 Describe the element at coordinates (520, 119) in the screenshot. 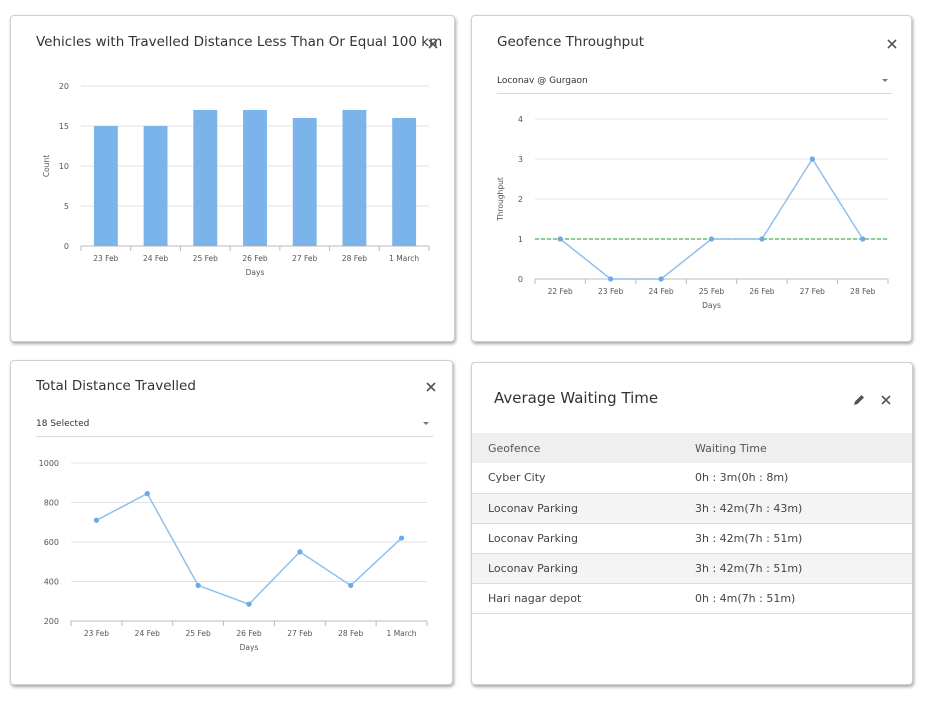

I see `y-tick-label: 4` at that location.